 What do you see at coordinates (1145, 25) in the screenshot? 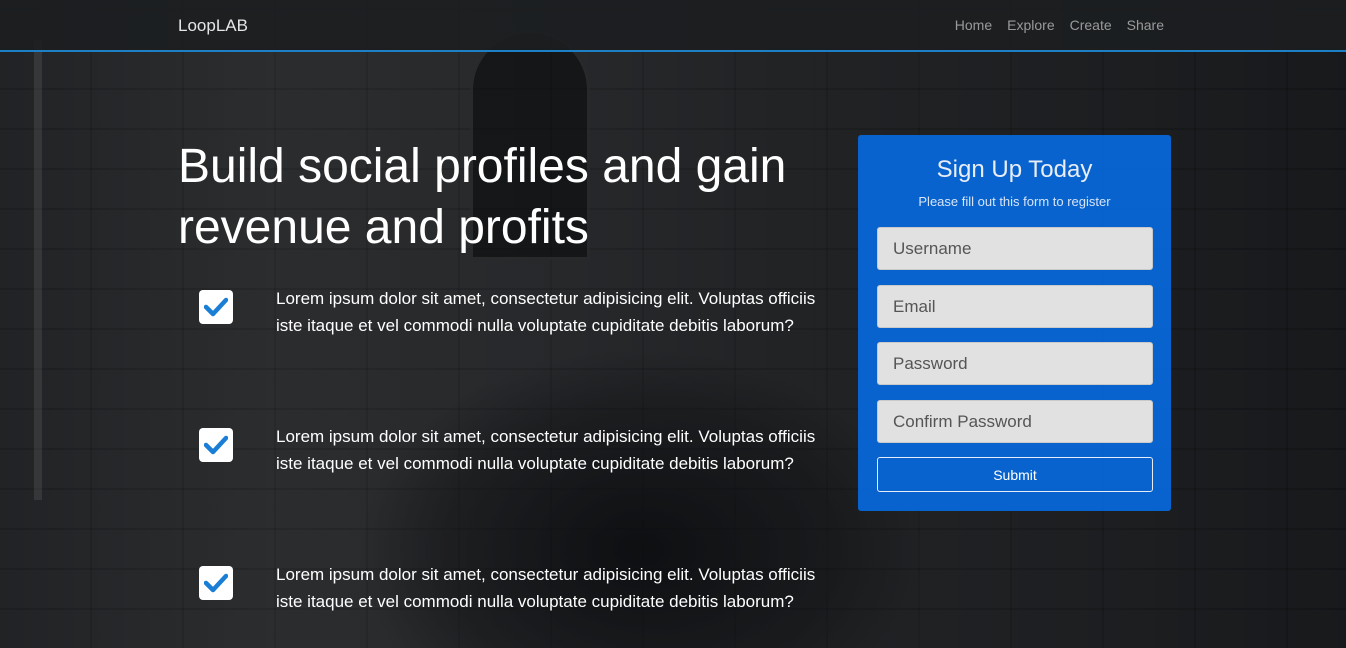
I see `nav-link-share: Share` at bounding box center [1145, 25].